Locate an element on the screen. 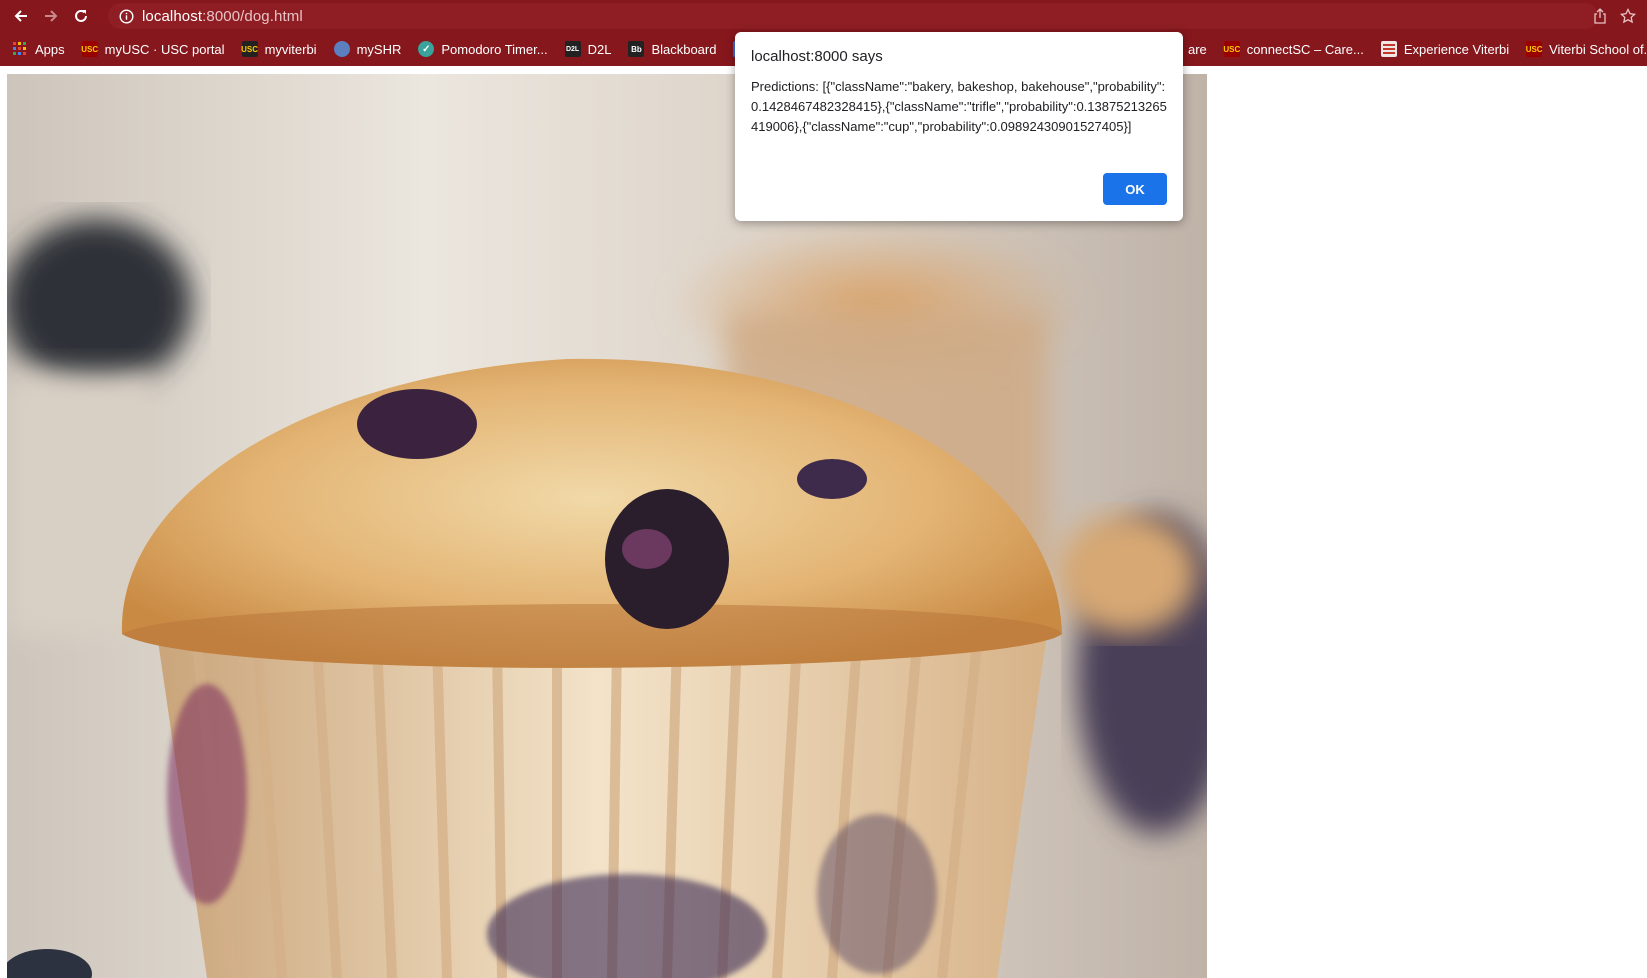 Image resolution: width=1647 pixels, height=978 pixels. bookmark-label: myviterbi is located at coordinates (290, 49).